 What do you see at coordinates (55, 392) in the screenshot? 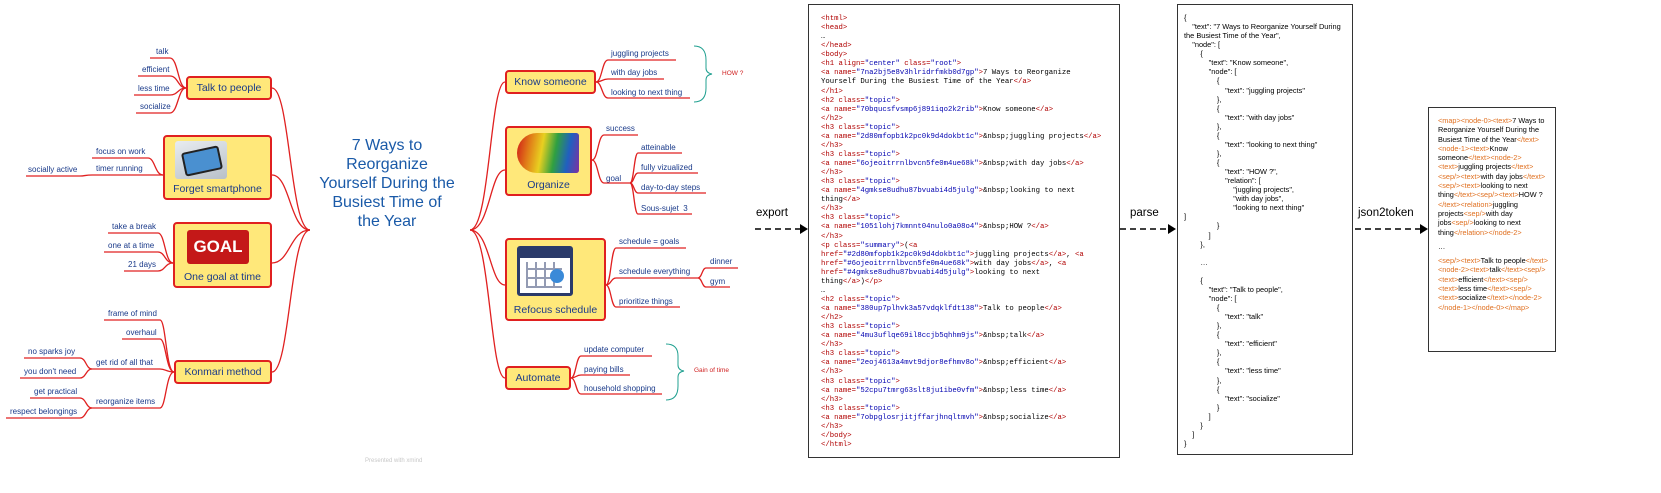
I see `leaf-get-practical: get practical` at bounding box center [55, 392].